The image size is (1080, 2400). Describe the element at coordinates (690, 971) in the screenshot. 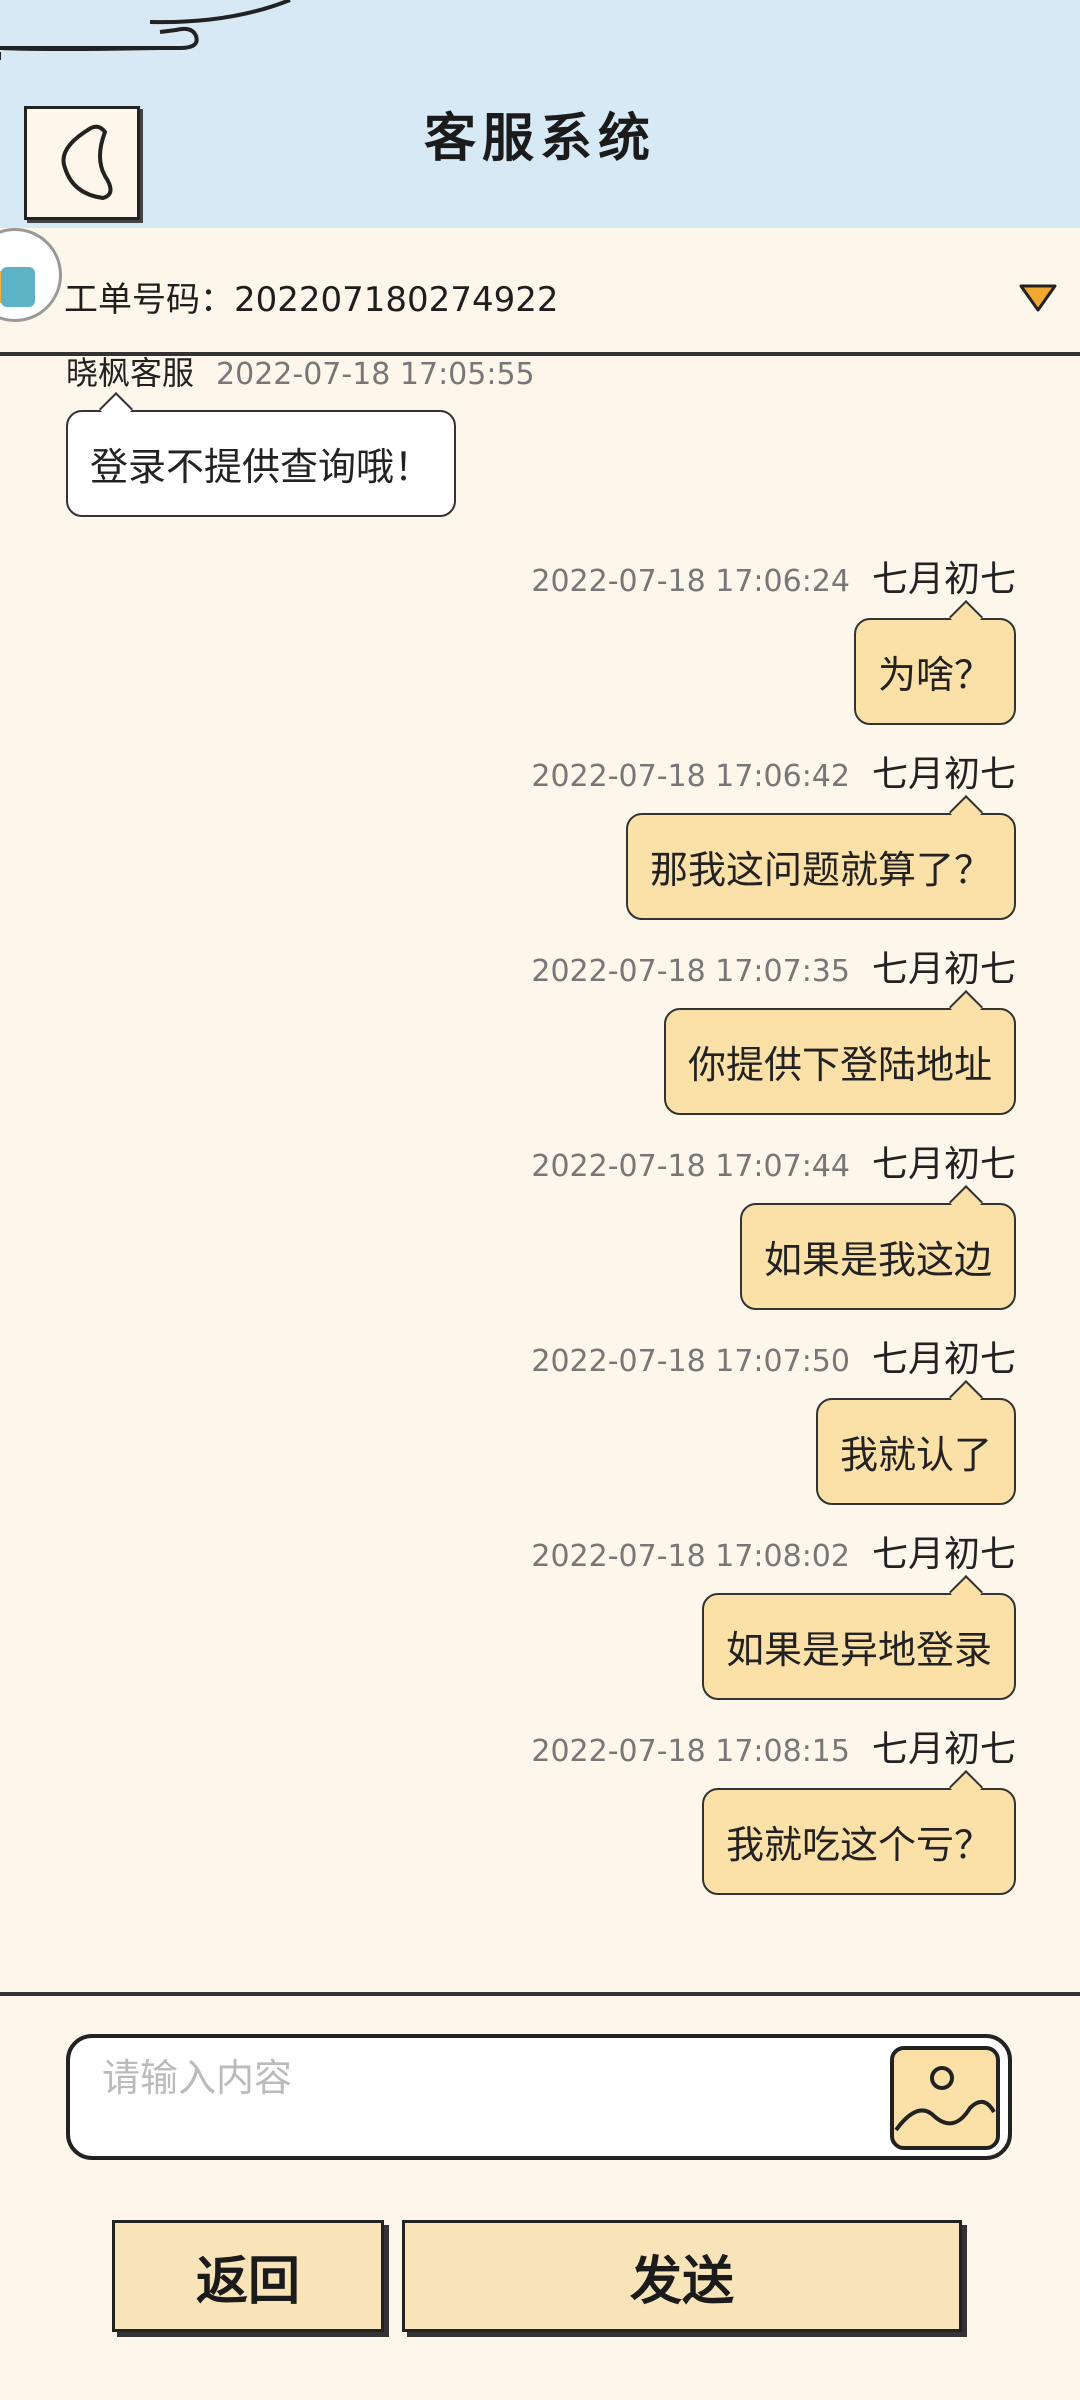

I see `message-time: 2022-07-18 17:07:35` at that location.